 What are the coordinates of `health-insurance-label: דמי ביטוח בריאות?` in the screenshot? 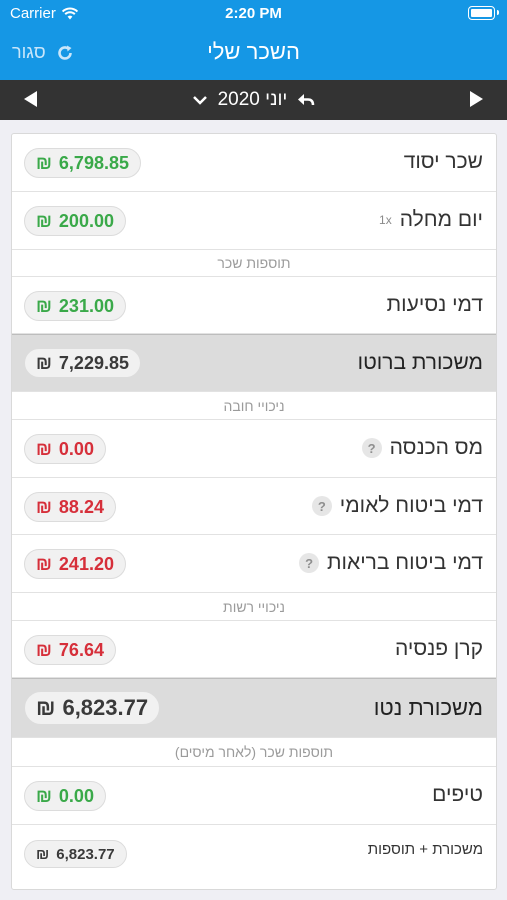 It's located at (391, 563).